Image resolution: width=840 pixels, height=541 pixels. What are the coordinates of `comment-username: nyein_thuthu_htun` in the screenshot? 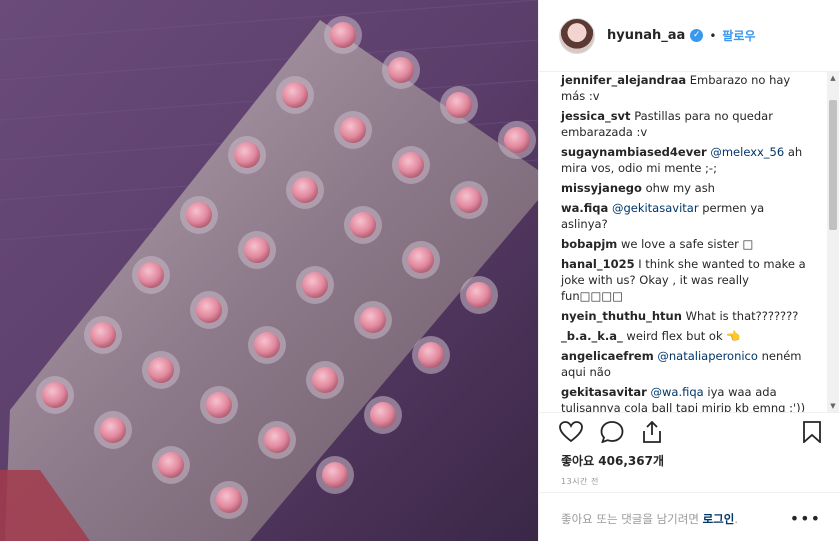 It's located at (621, 316).